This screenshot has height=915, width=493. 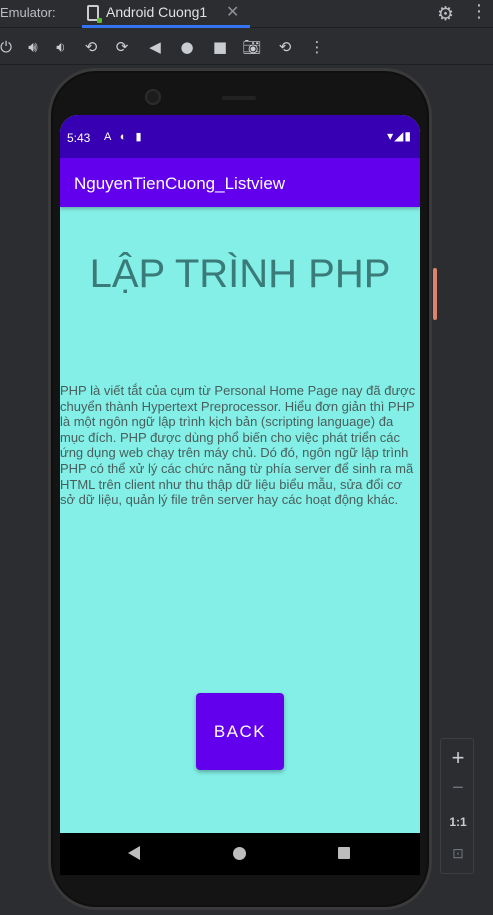 I want to click on nav-recents-icon, so click(x=344, y=853).